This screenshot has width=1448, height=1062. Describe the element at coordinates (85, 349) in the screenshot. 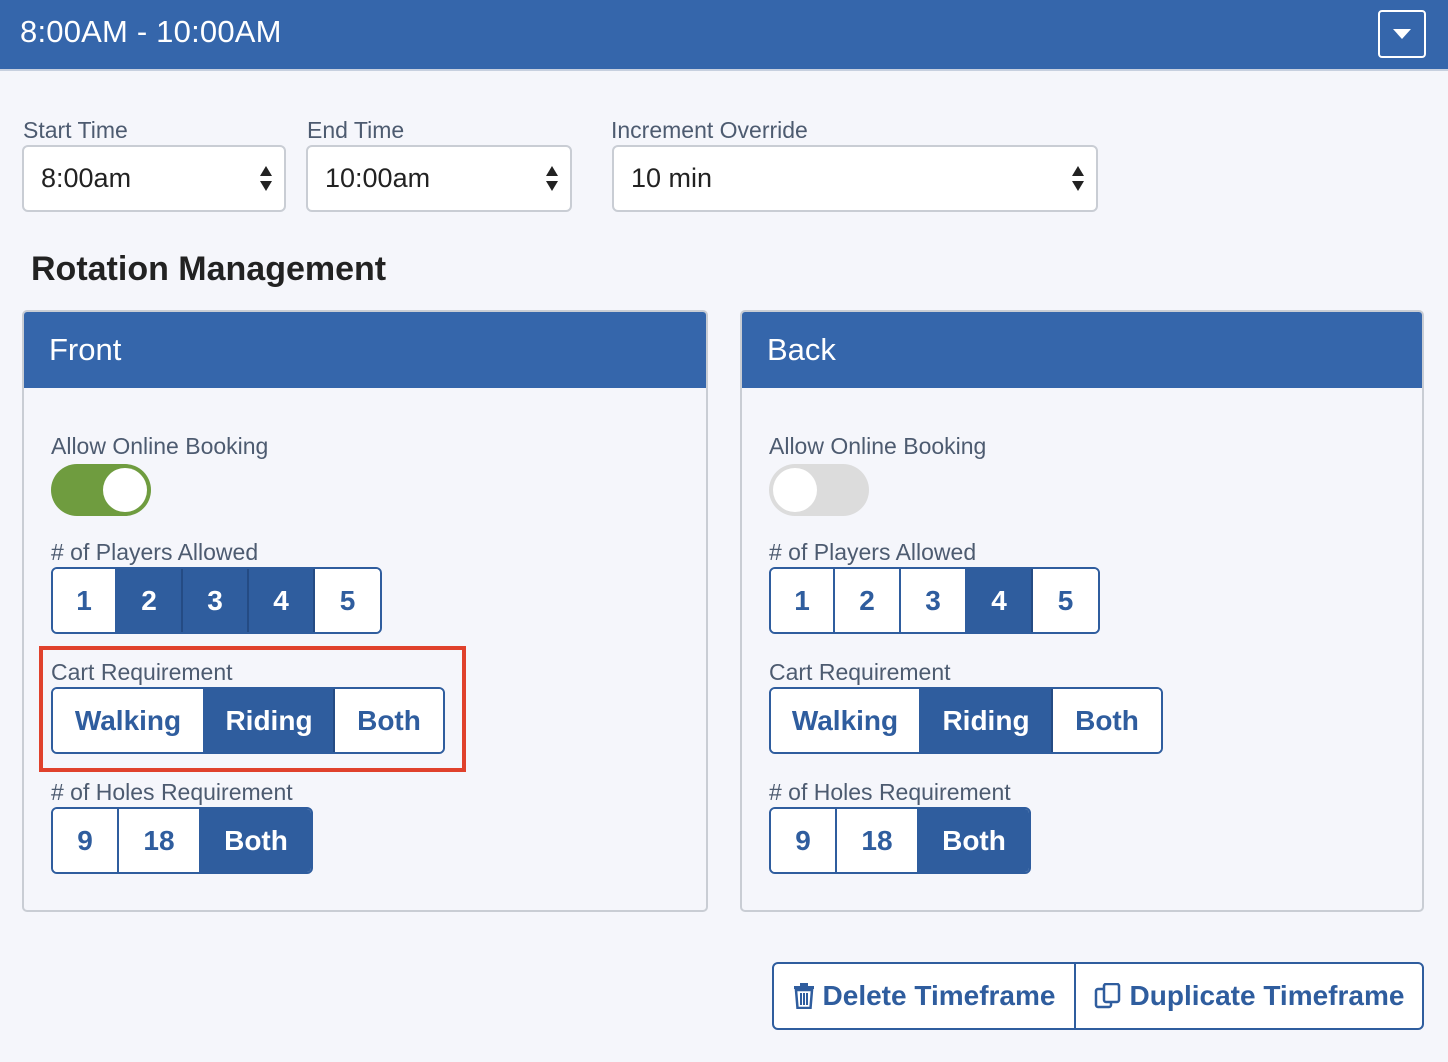

I see `front-panel-title: Front` at that location.